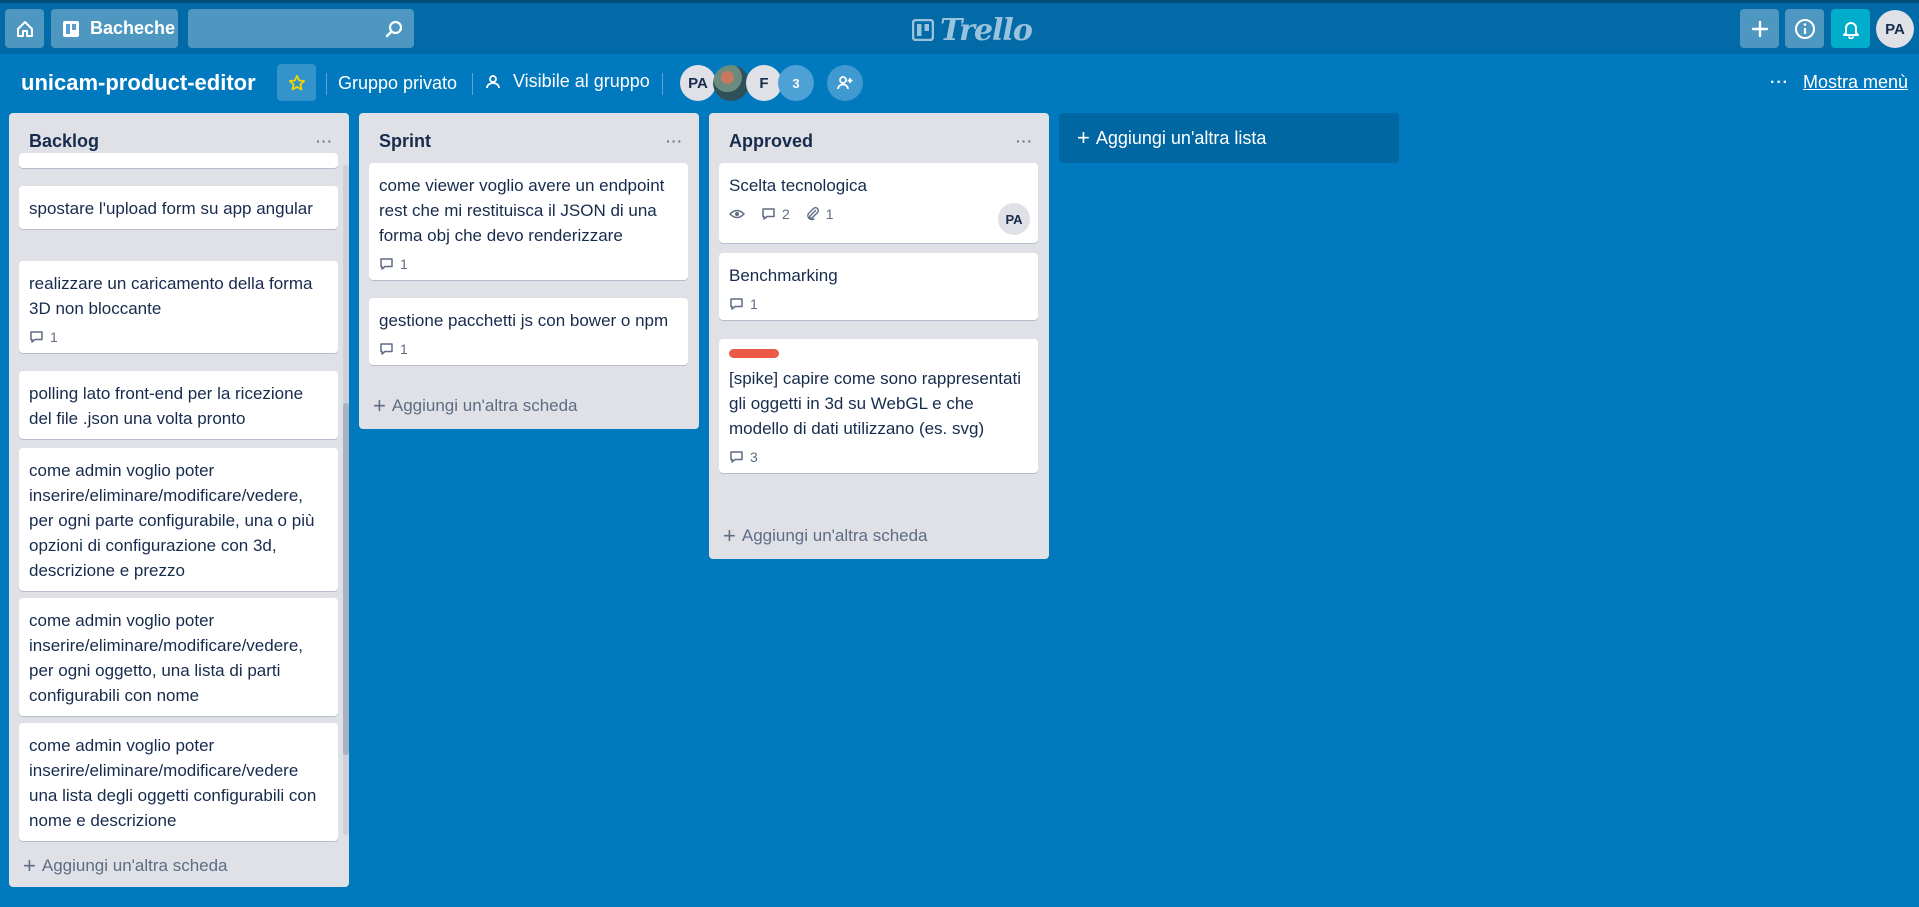  I want to click on more-members-badge: 3, so click(796, 83).